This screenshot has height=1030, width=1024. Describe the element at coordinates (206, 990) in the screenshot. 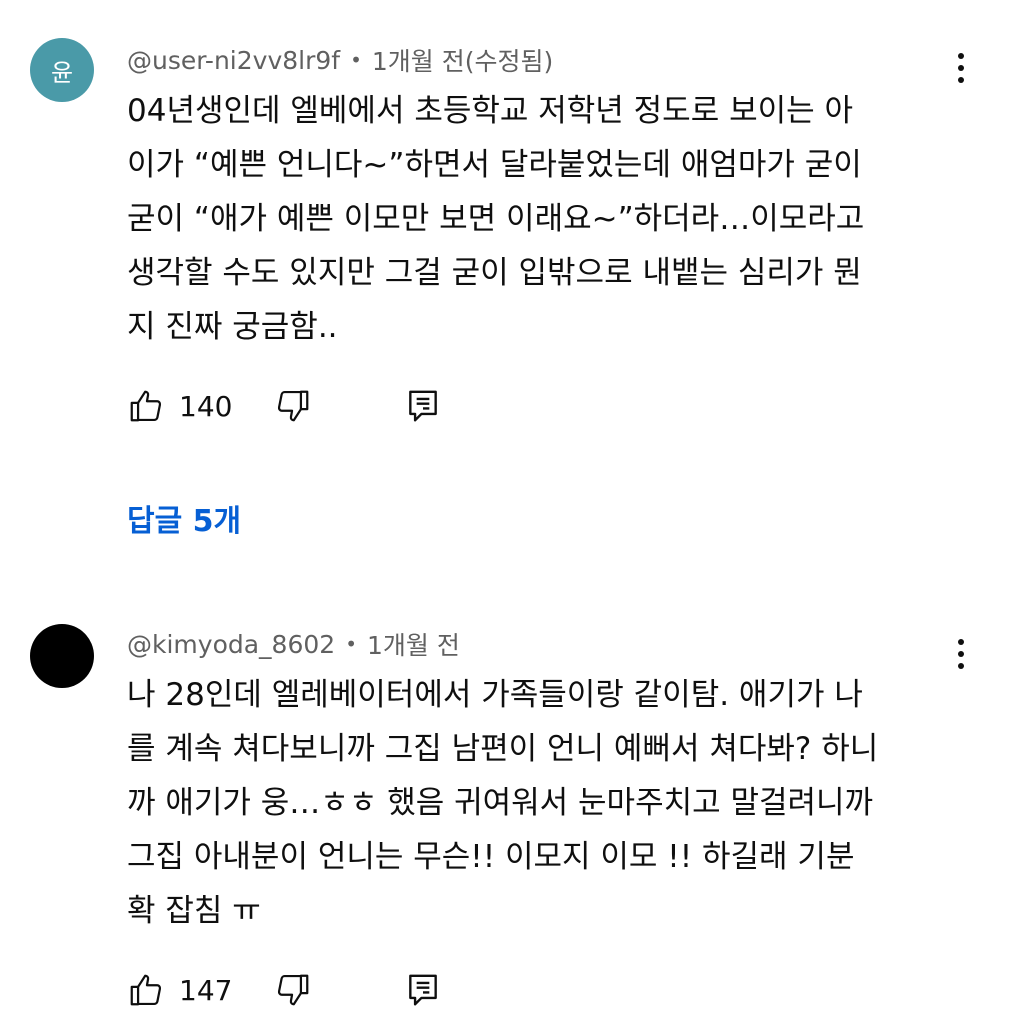

I see `like-count: 147` at that location.